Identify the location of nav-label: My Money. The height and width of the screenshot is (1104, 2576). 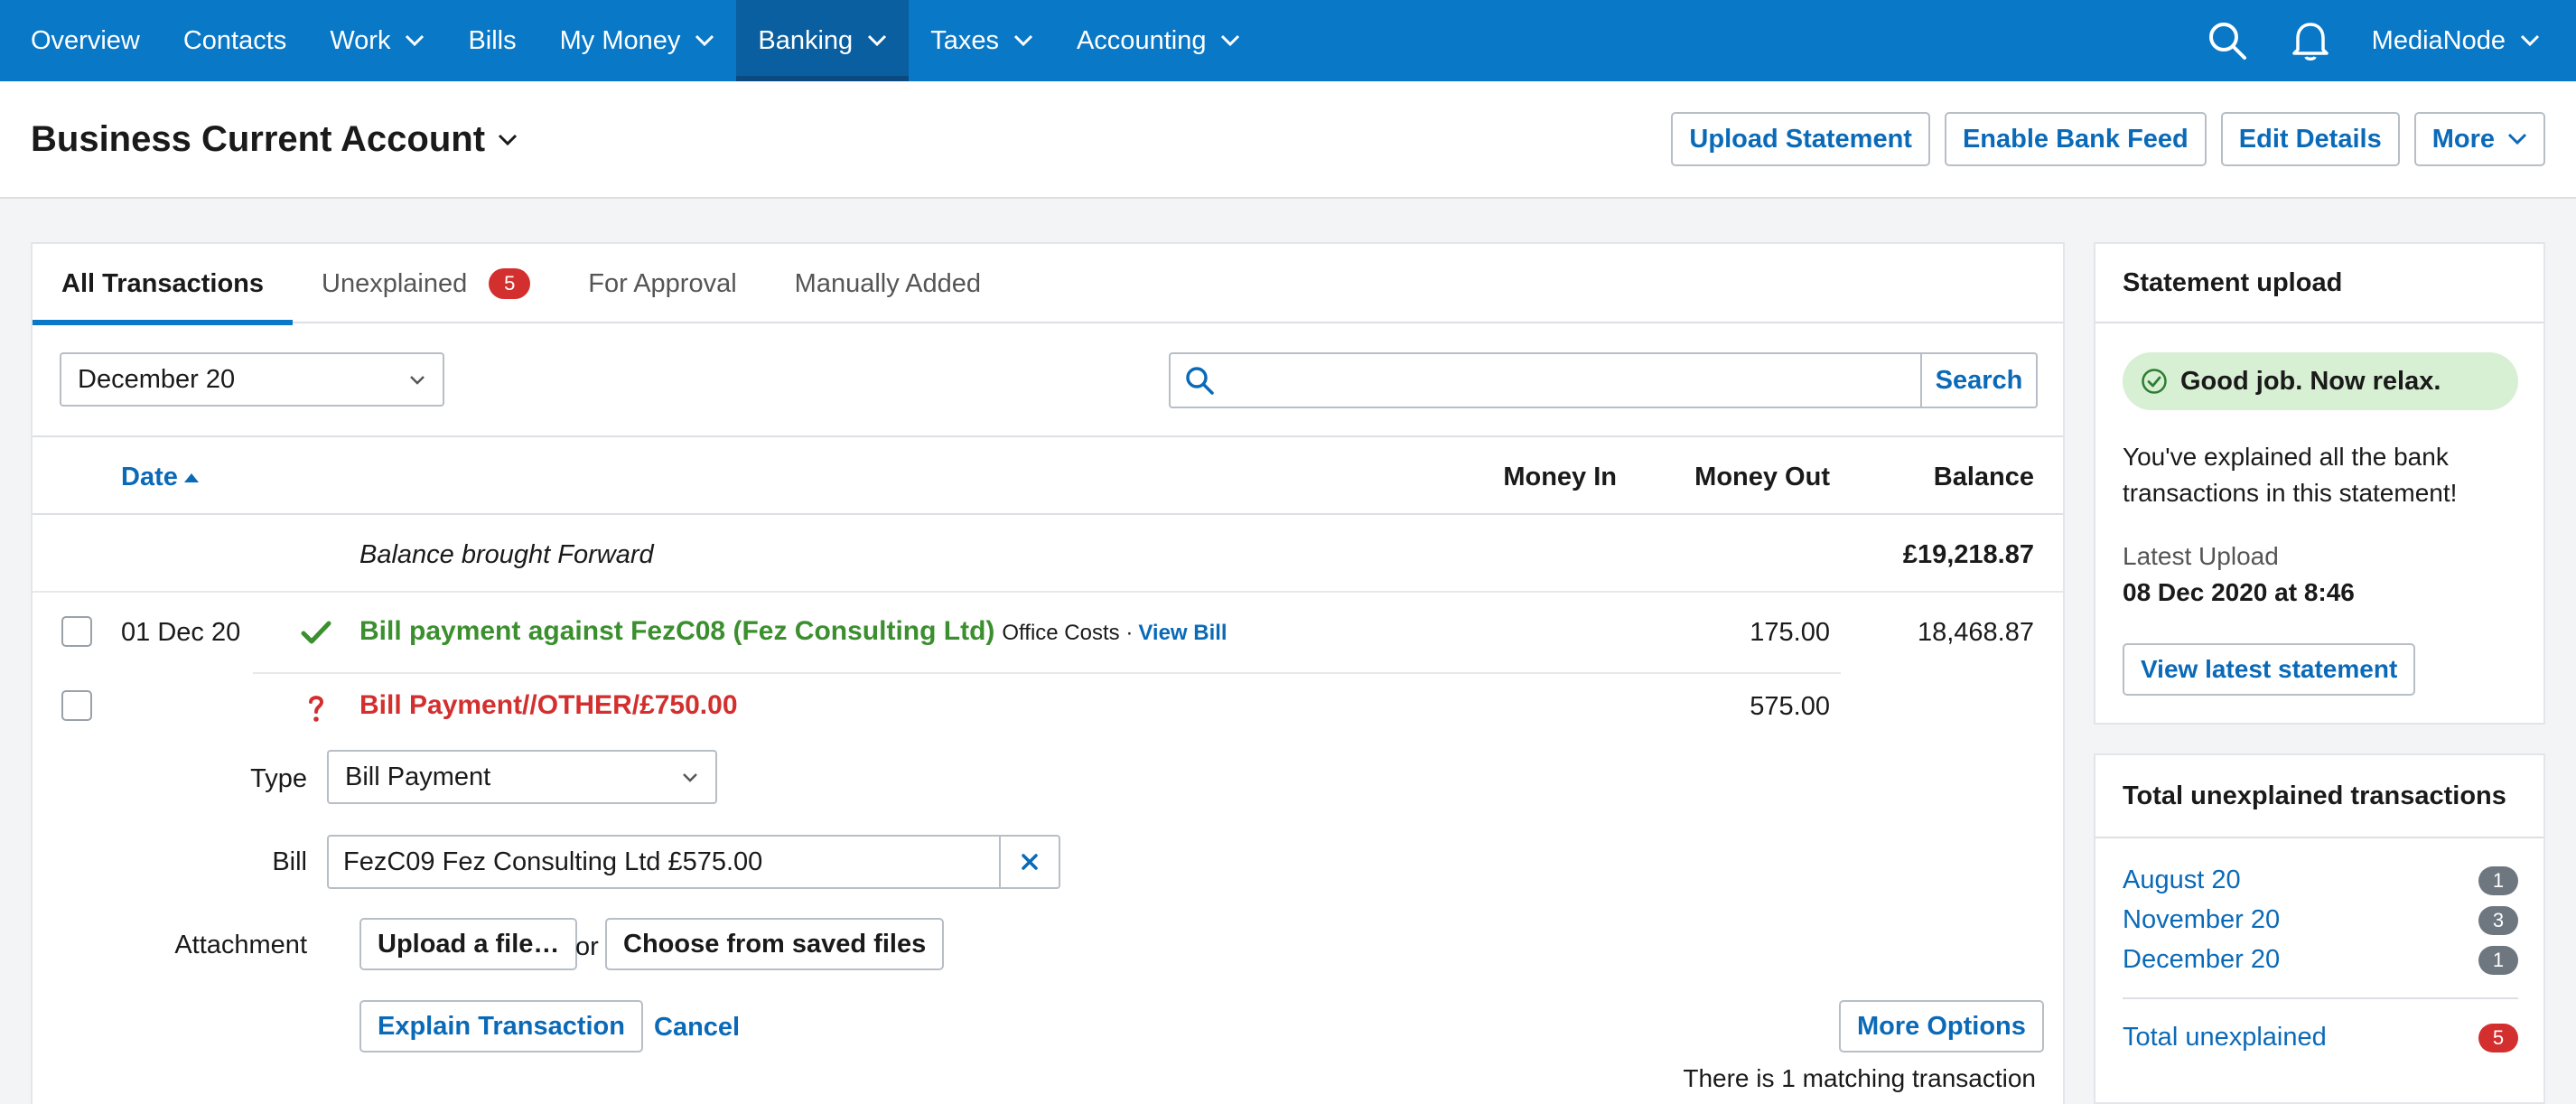
(620, 40).